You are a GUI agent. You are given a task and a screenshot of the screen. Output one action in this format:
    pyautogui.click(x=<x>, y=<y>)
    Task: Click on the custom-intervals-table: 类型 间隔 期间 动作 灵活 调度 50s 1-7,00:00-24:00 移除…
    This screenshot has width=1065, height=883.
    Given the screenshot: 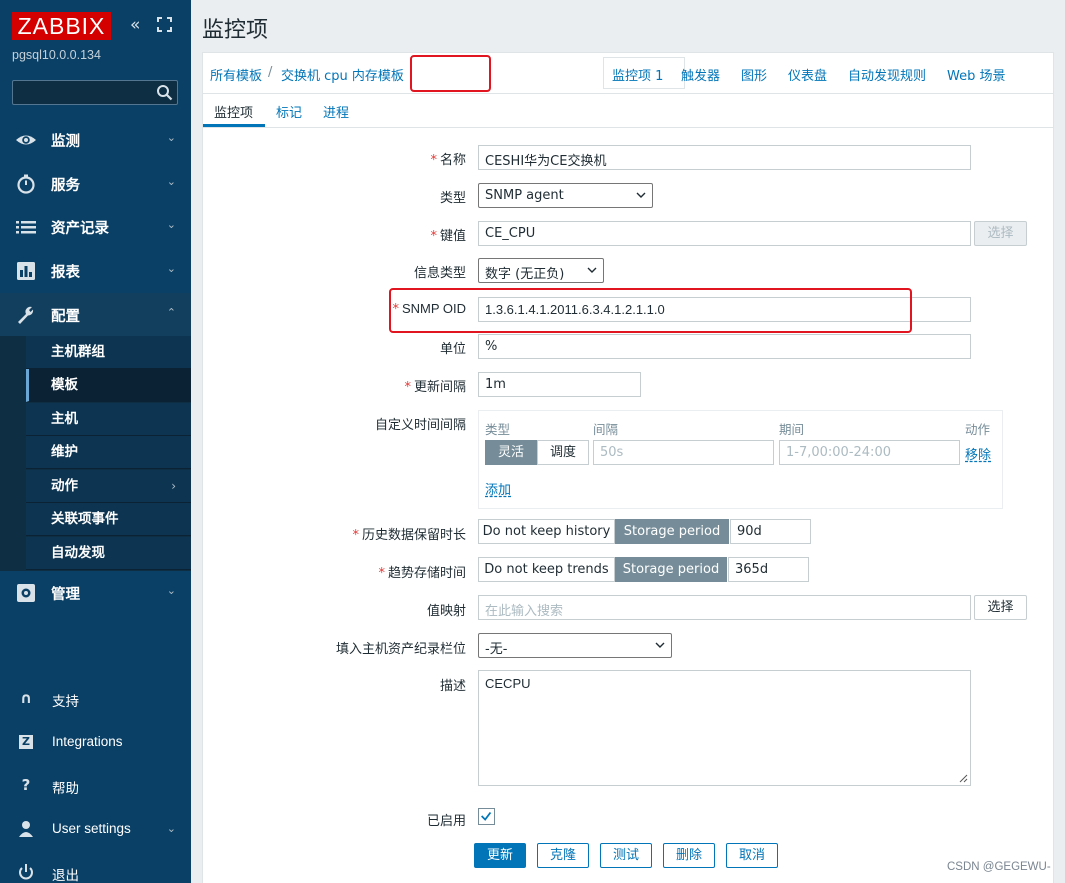 What is the action you would take?
    pyautogui.click(x=740, y=459)
    